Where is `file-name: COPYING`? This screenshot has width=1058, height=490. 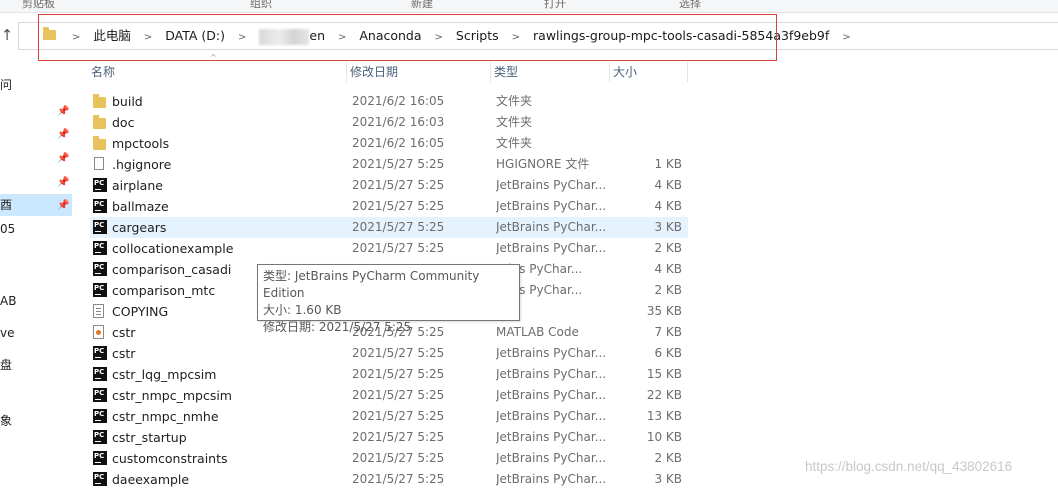 file-name: COPYING is located at coordinates (140, 311).